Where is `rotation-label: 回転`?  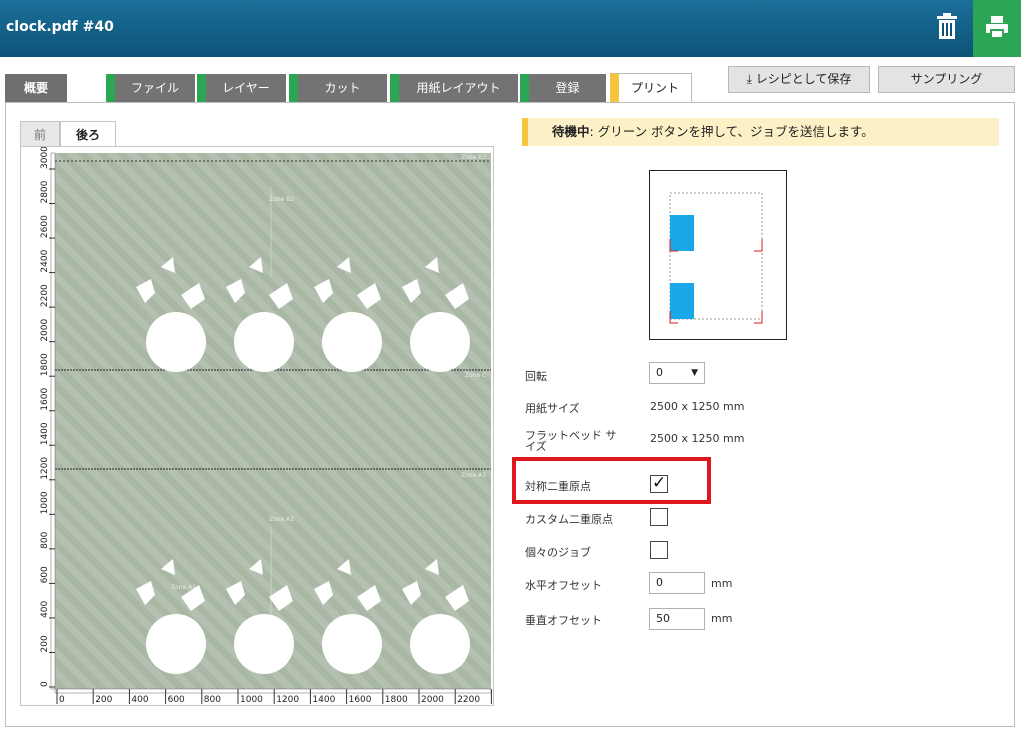 rotation-label: 回転 is located at coordinates (536, 376).